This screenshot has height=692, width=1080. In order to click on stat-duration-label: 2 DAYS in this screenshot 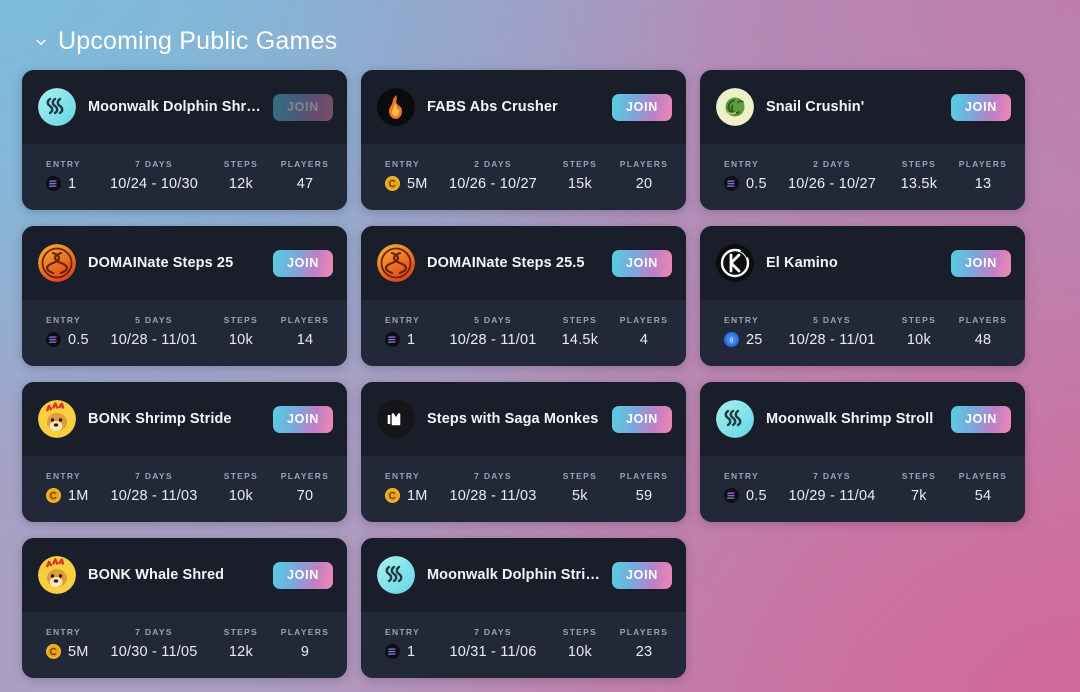, I will do `click(832, 163)`.